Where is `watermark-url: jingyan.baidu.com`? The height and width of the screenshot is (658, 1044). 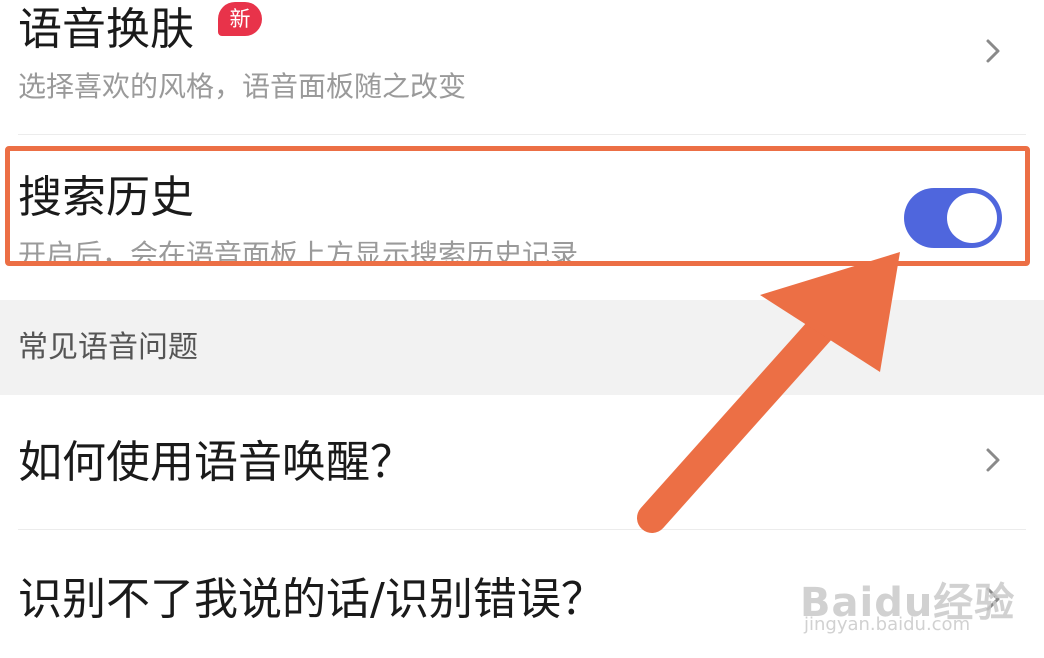
watermark-url: jingyan.baidu.com is located at coordinates (887, 624).